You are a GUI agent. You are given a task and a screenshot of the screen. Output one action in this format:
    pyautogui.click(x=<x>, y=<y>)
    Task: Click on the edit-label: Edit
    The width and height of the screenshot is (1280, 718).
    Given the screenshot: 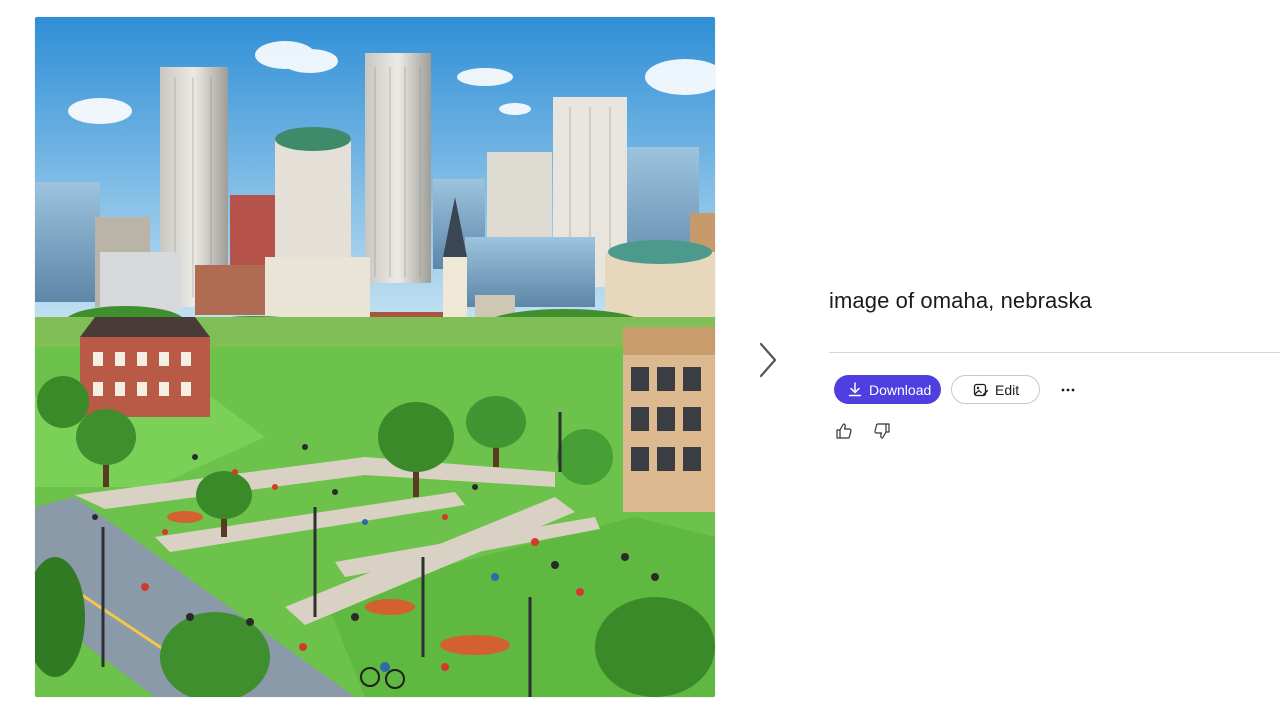 What is the action you would take?
    pyautogui.click(x=1007, y=389)
    